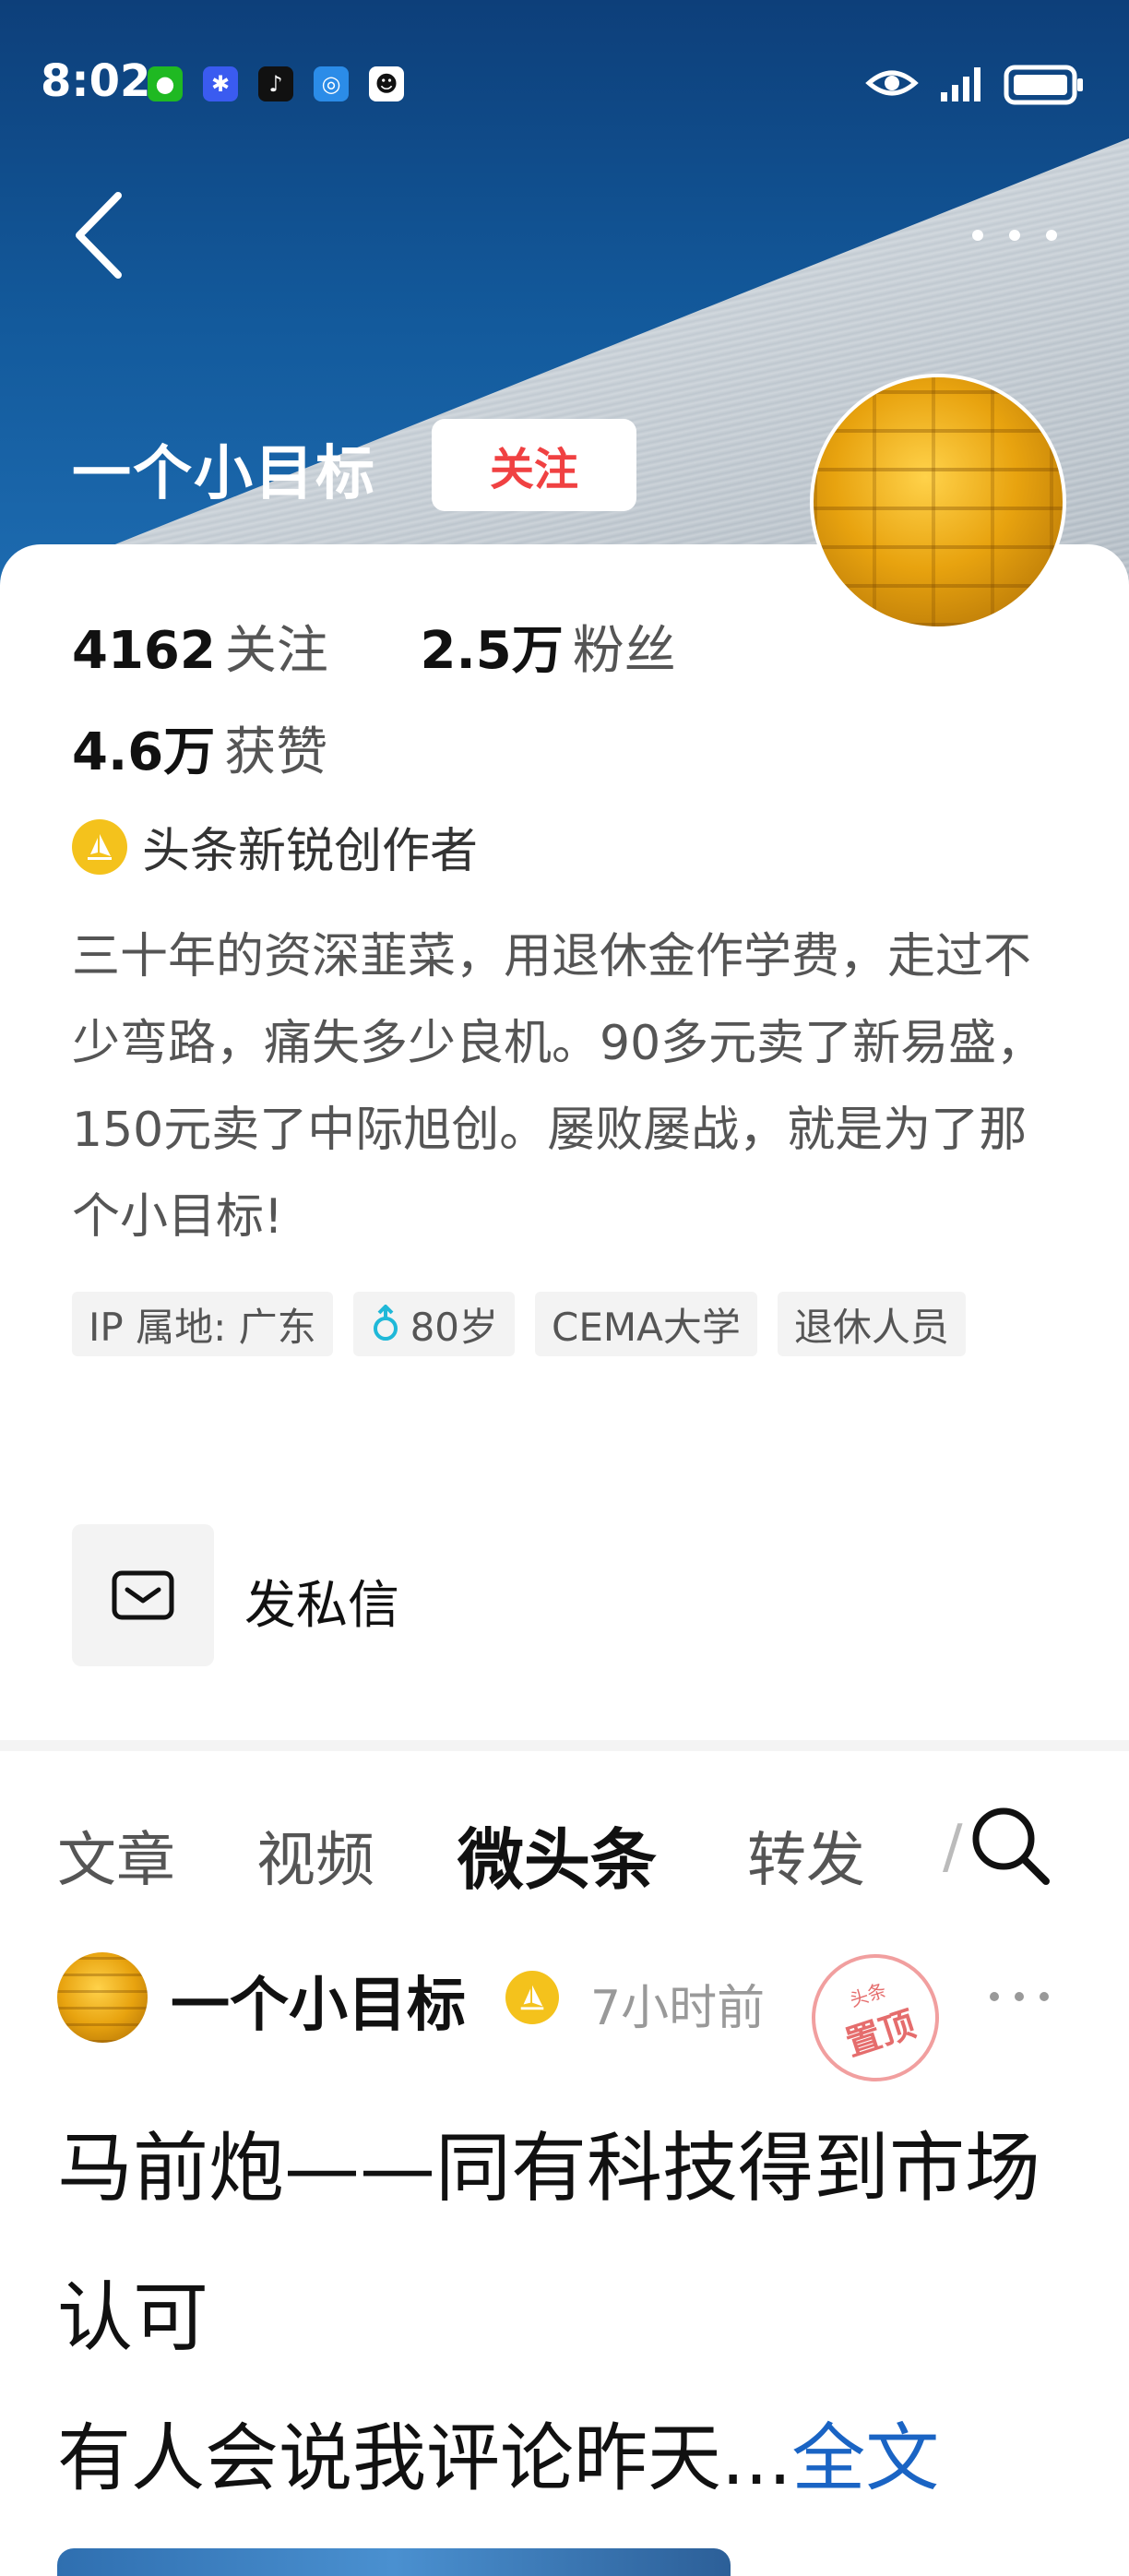 The image size is (1129, 2576). What do you see at coordinates (1015, 235) in the screenshot?
I see `more-options-icon` at bounding box center [1015, 235].